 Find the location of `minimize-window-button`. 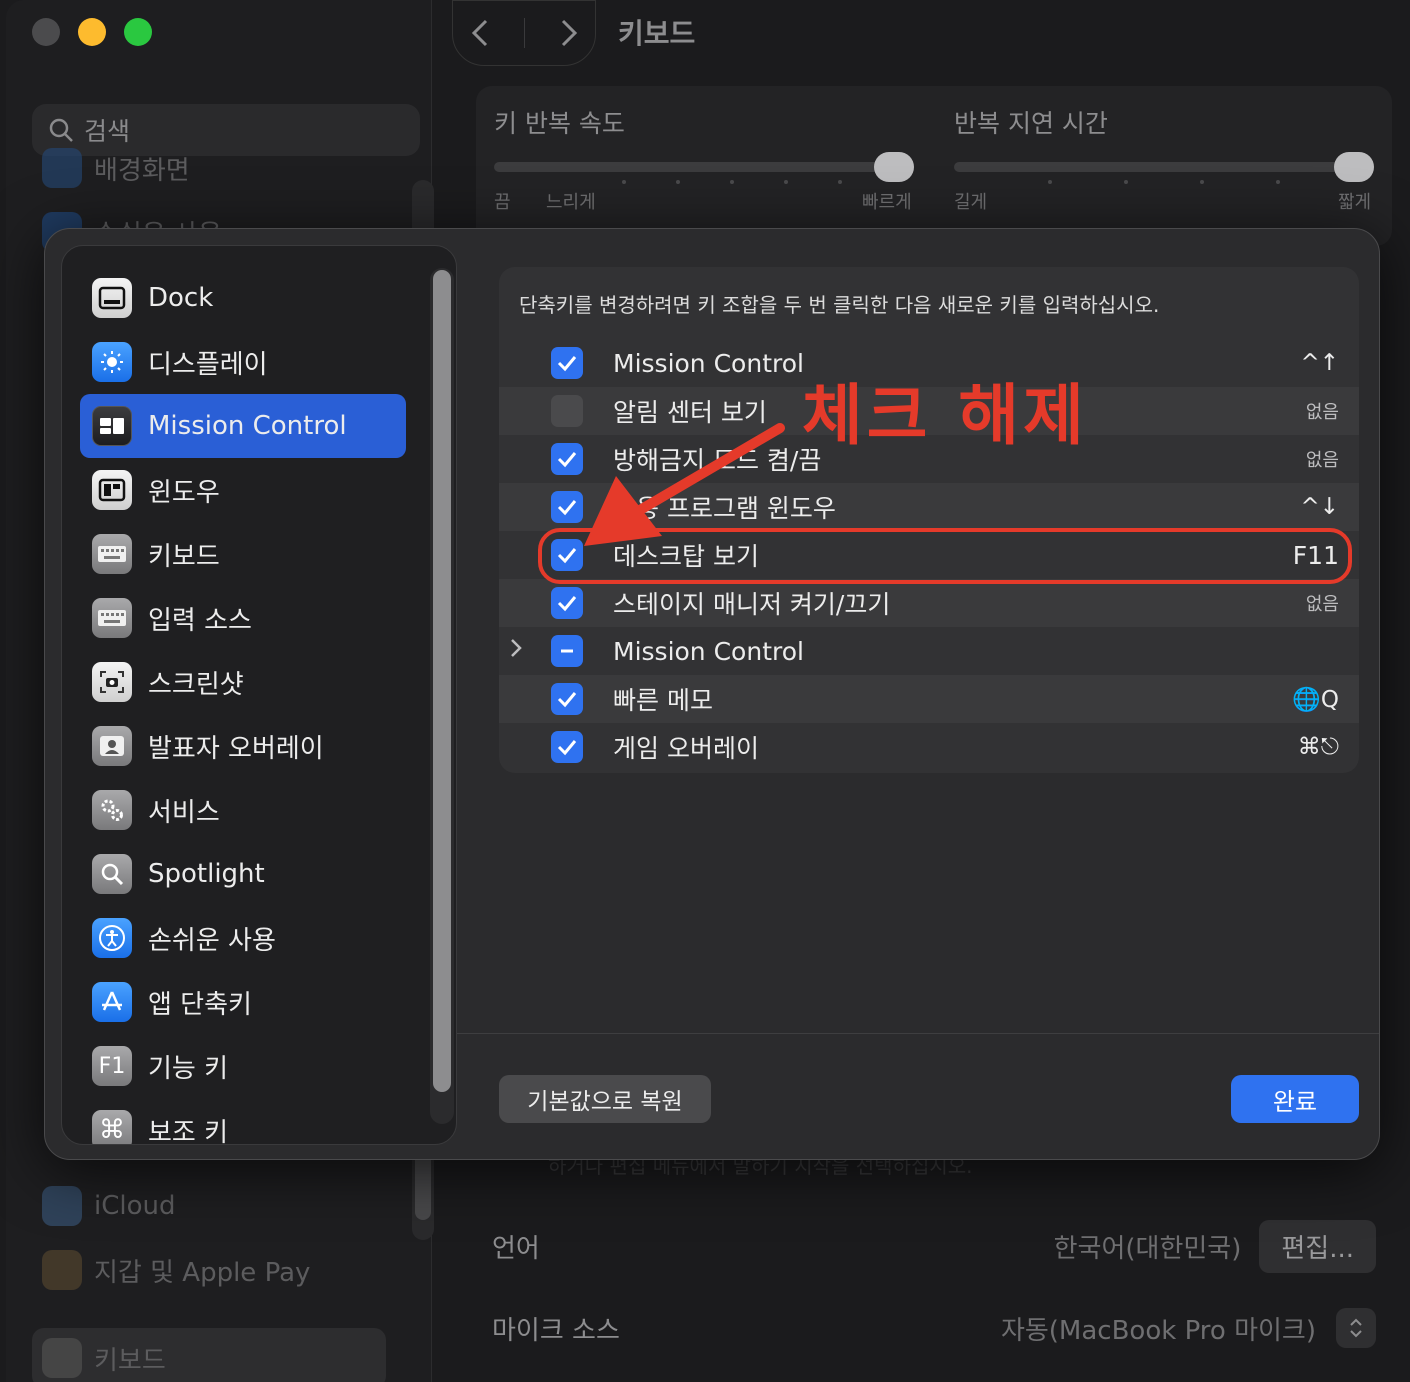

minimize-window-button is located at coordinates (92, 32).